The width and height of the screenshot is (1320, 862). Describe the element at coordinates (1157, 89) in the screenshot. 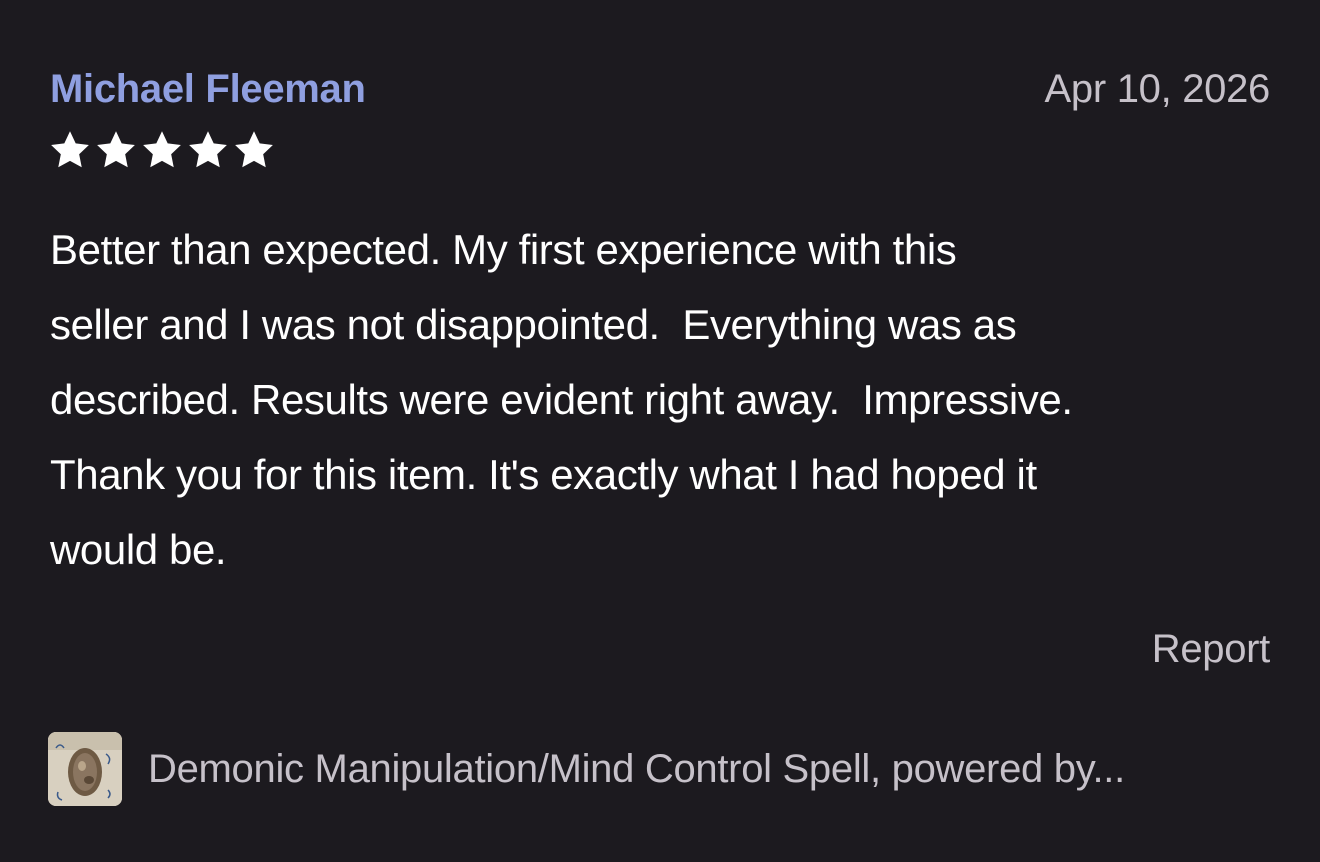

I see `review-date: Apr 10, 2026` at that location.